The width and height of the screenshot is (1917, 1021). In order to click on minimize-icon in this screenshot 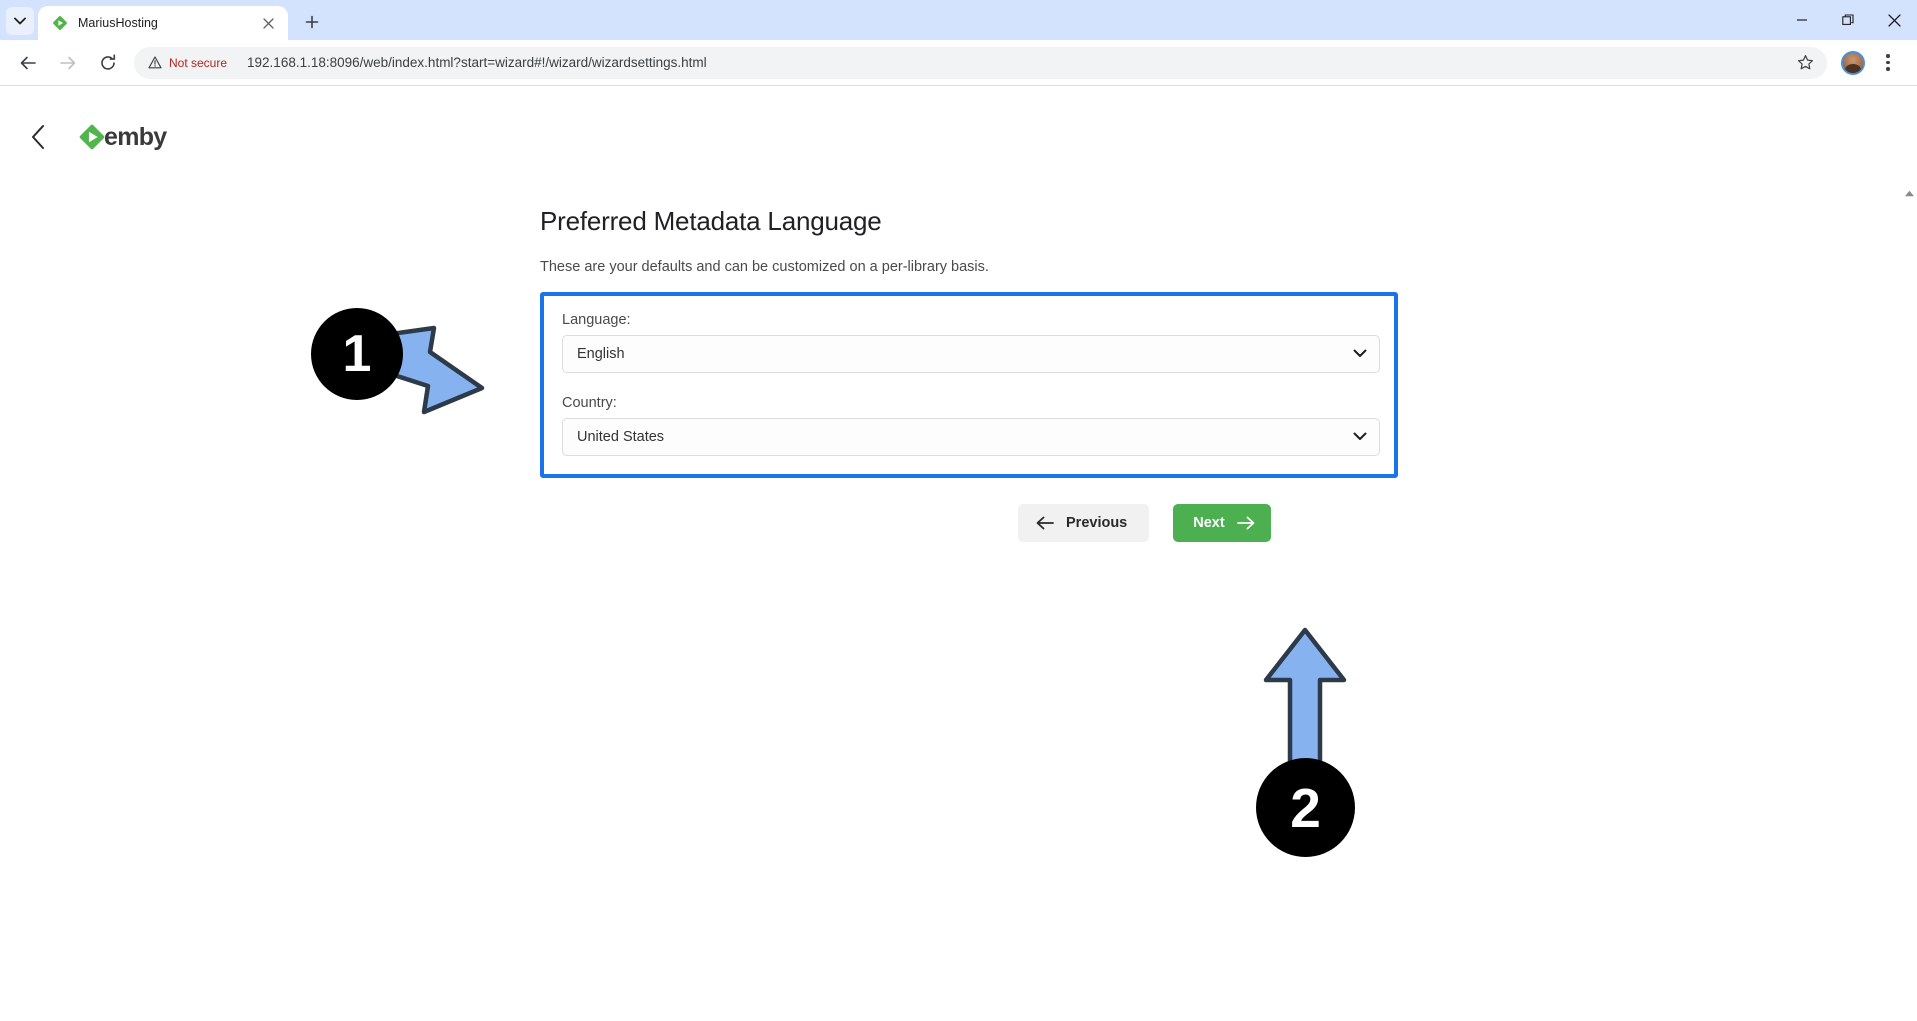, I will do `click(1802, 20)`.